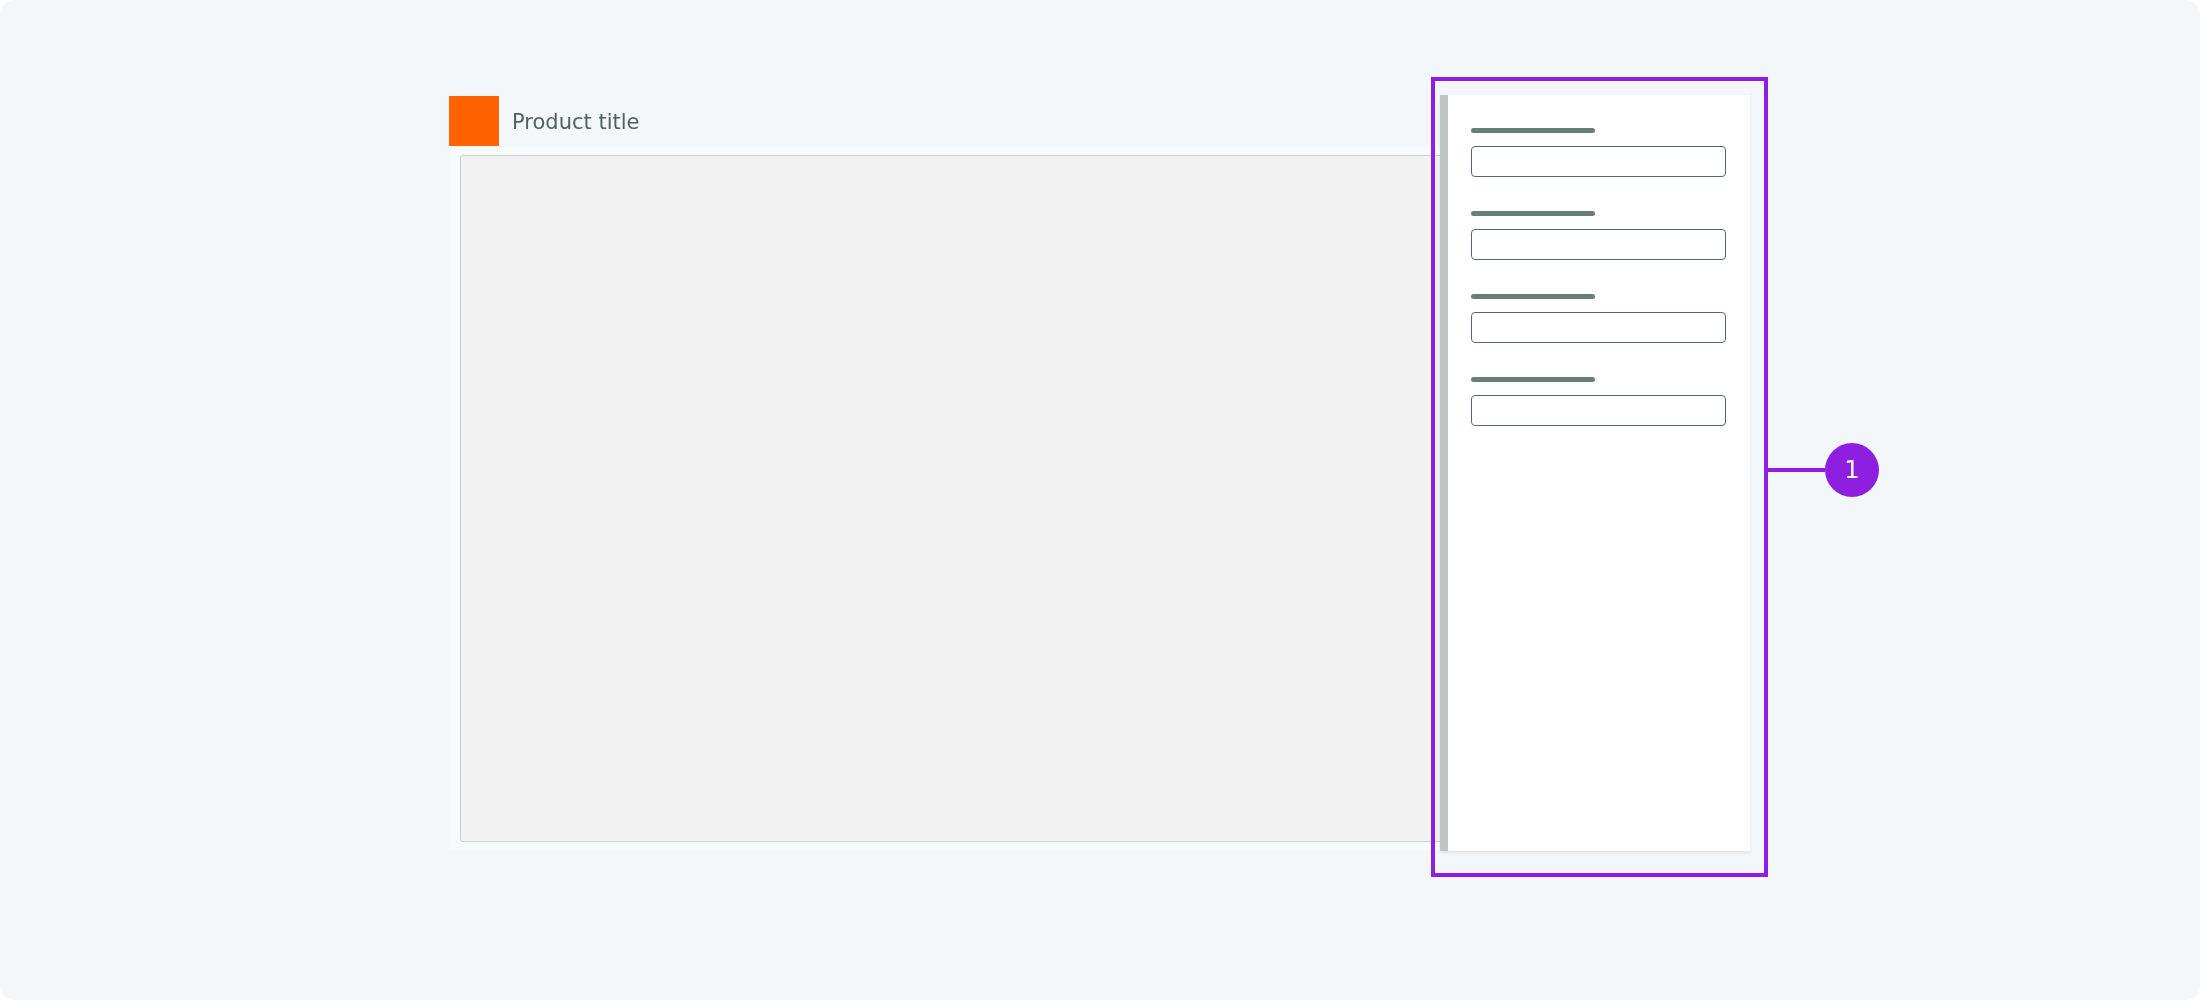  Describe the element at coordinates (1852, 470) in the screenshot. I see `callout-number: 1` at that location.